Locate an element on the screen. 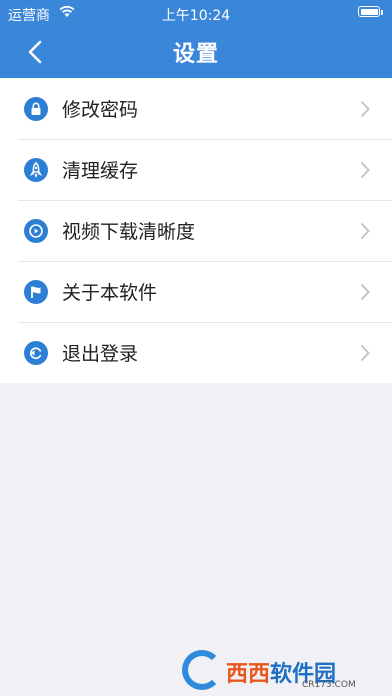 The width and height of the screenshot is (392, 696). watermark-logo is located at coordinates (202, 670).